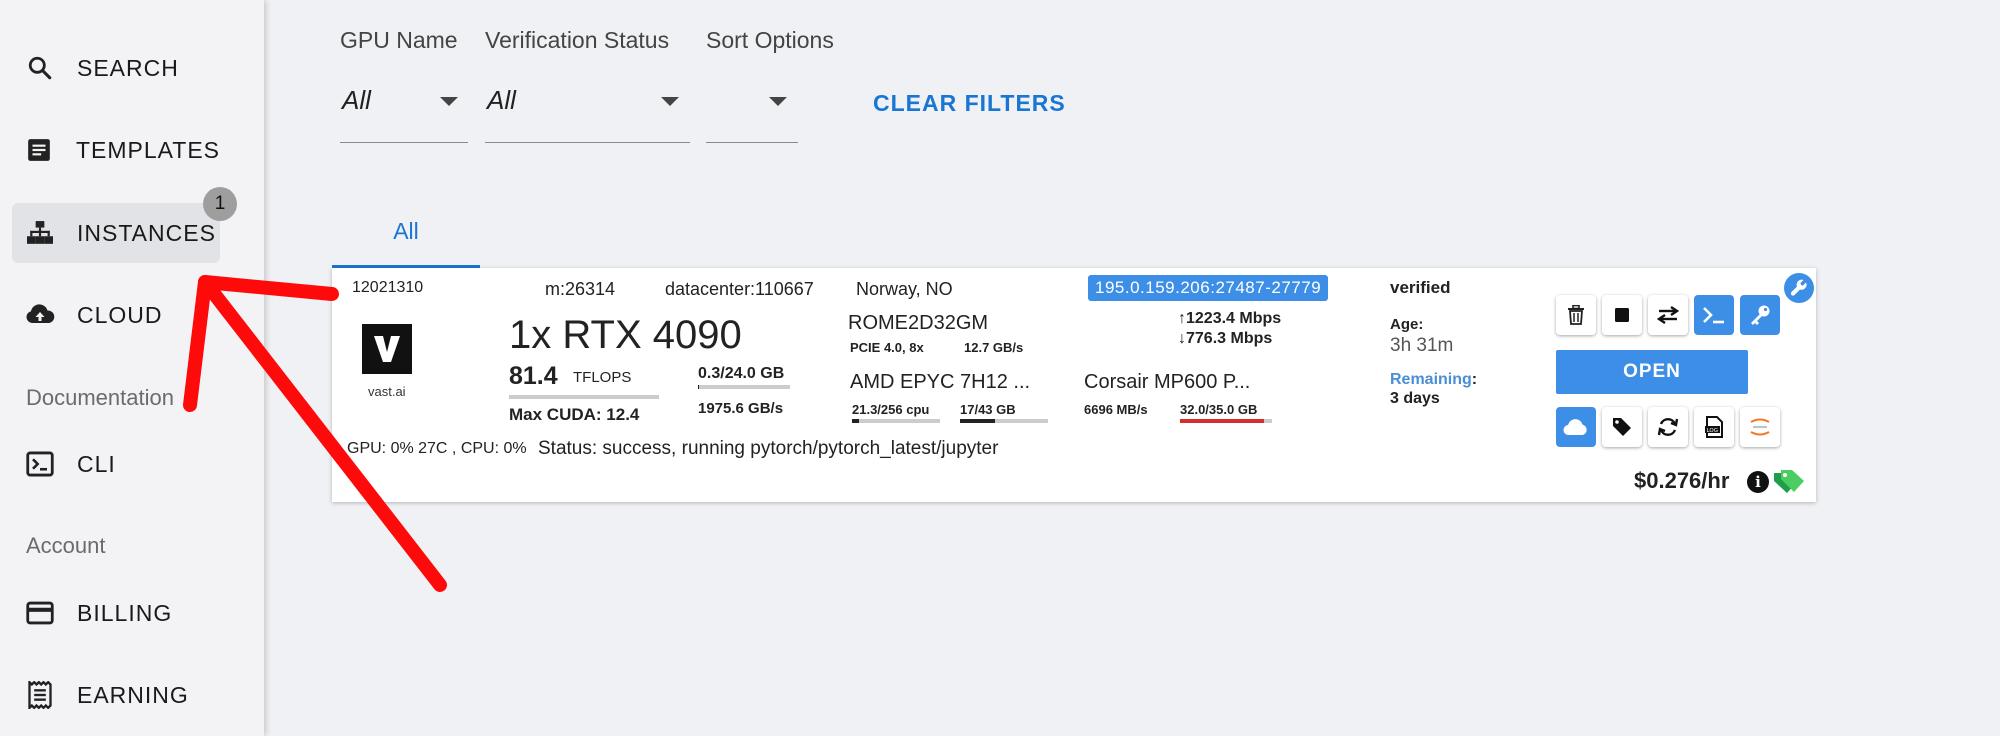 The width and height of the screenshot is (2000, 736). I want to click on datacenter-id: datacenter:110667, so click(739, 289).